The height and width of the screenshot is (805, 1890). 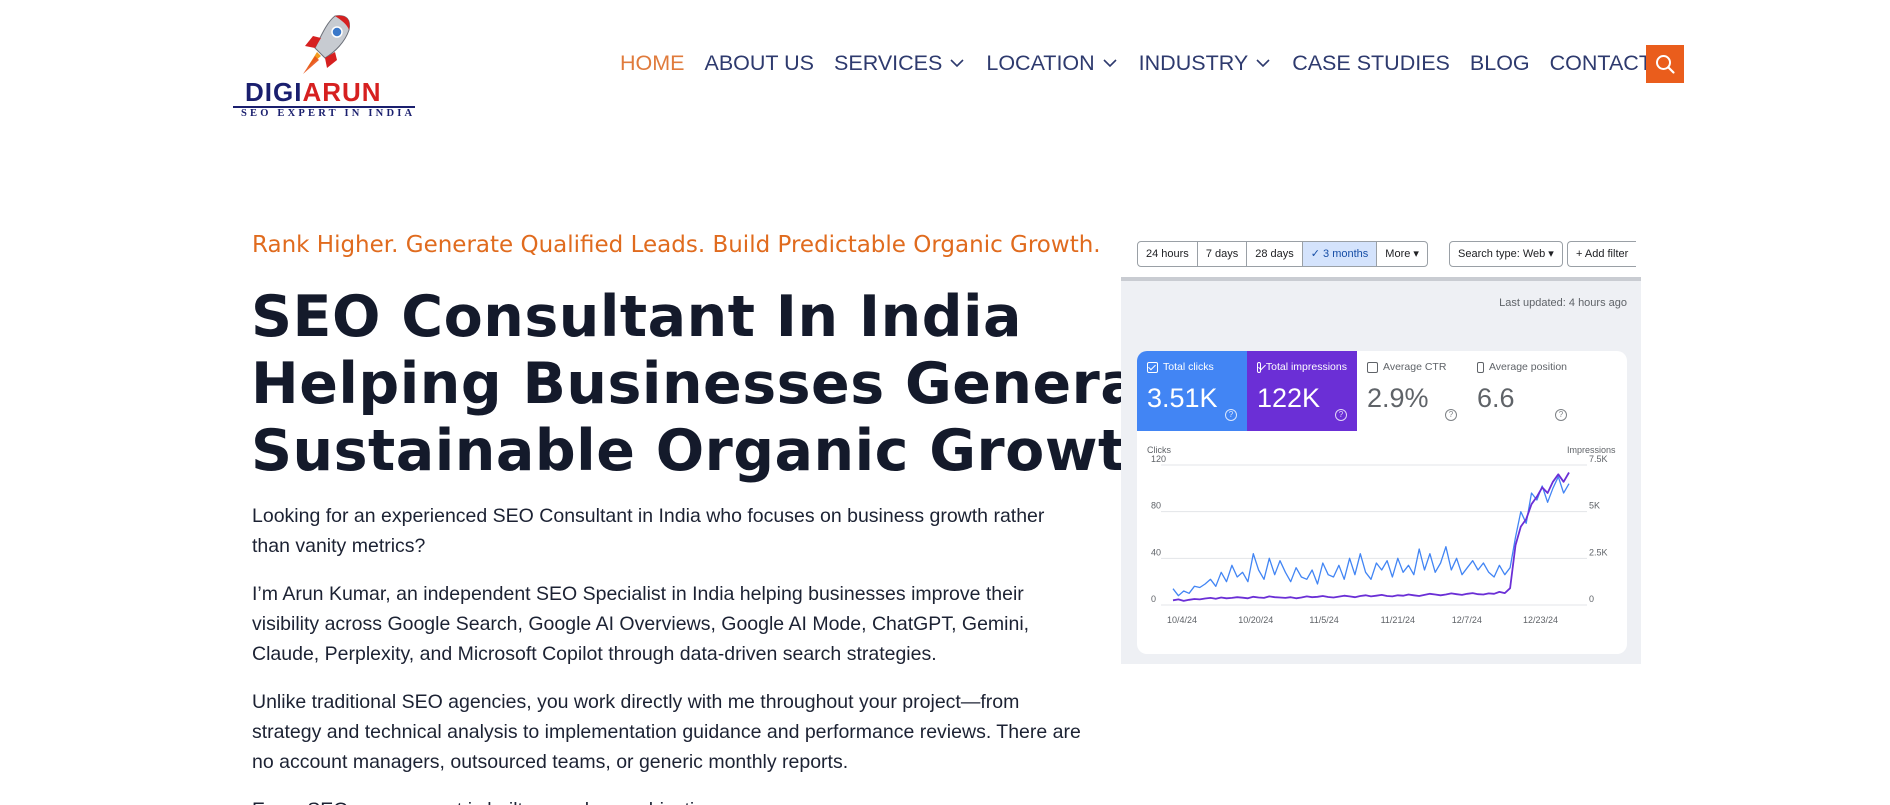 I want to click on series-line-clicks, so click(x=1371, y=536).